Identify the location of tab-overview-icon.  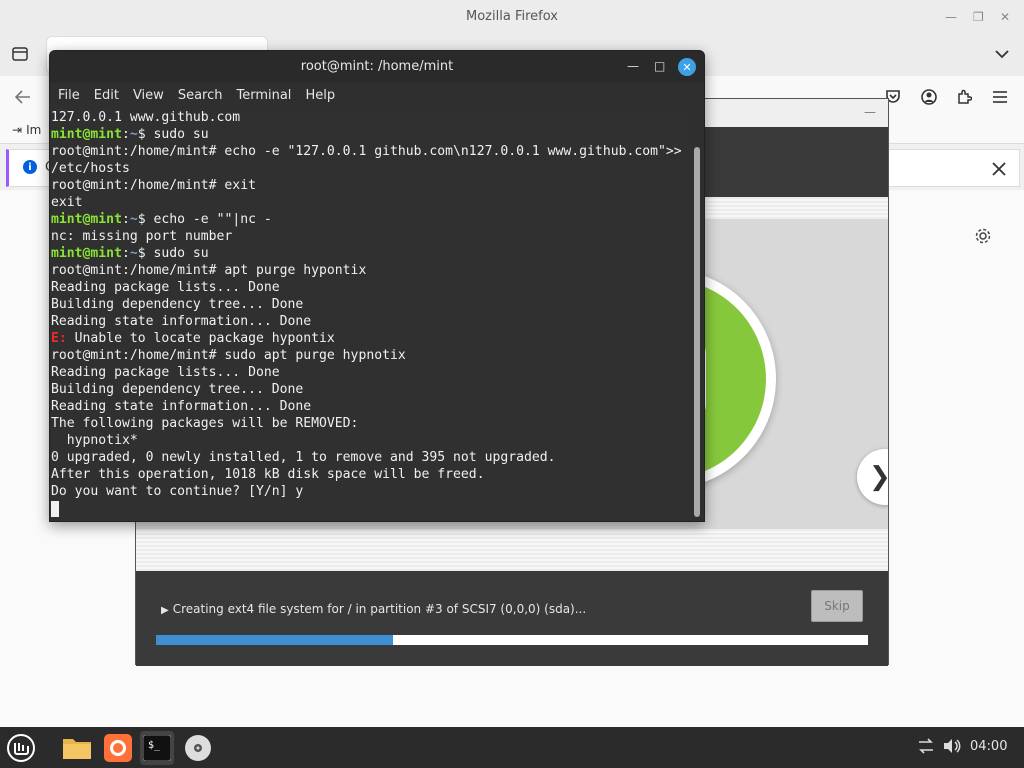
(20, 54).